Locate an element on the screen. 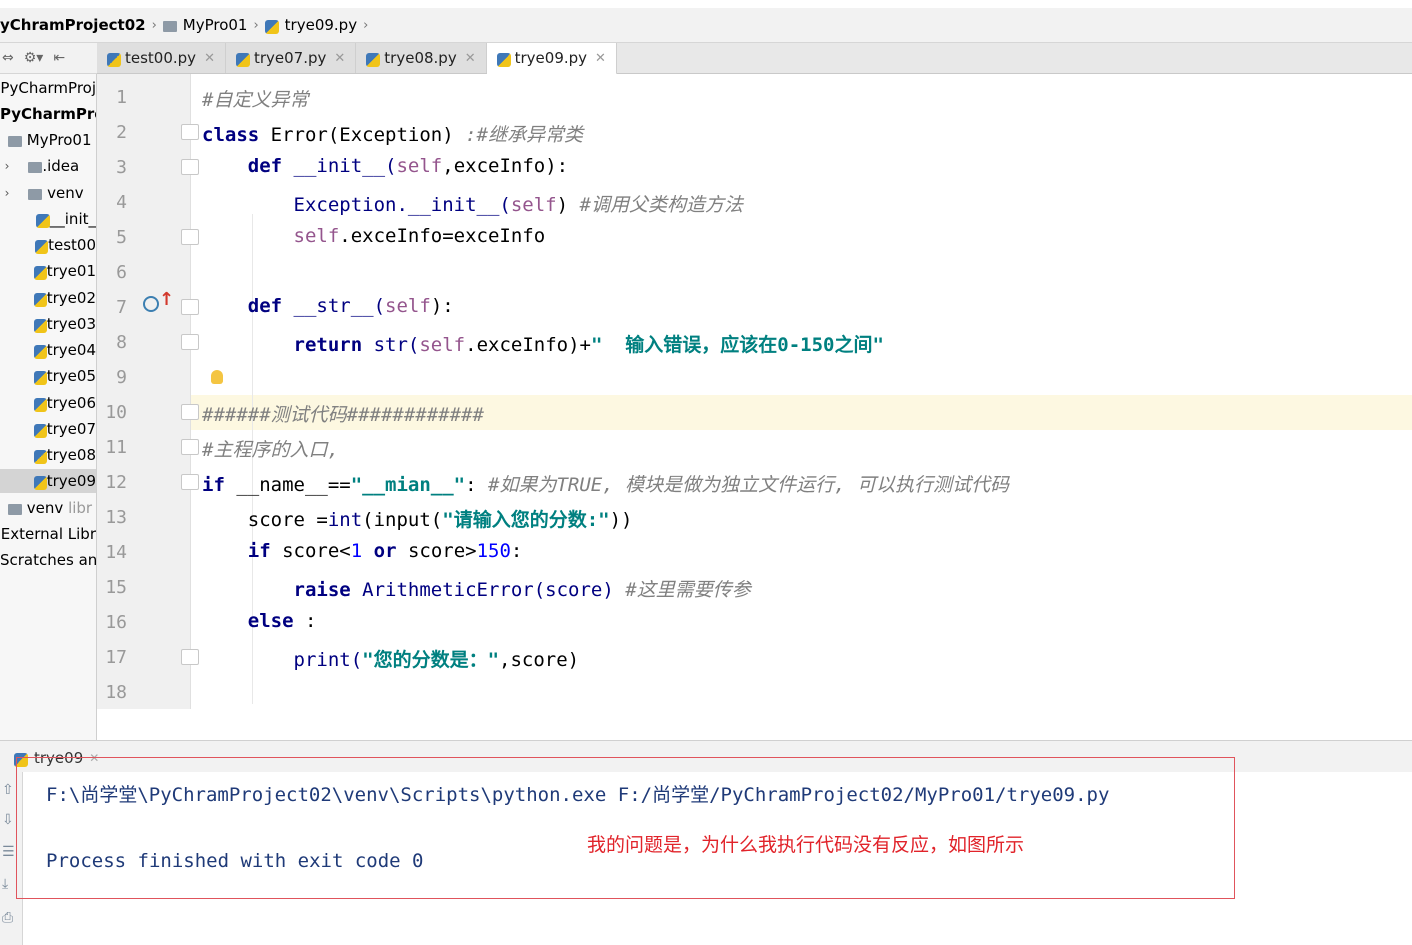 The height and width of the screenshot is (945, 1412). tree-item-file: trye04 is located at coordinates (48, 350).